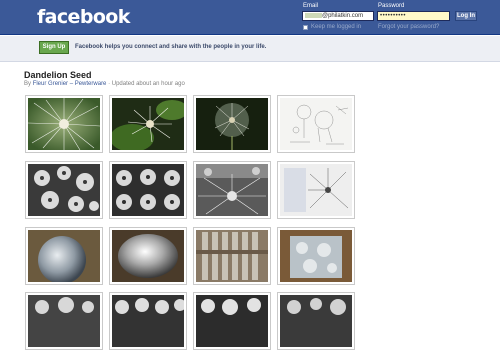 The image size is (500, 350). Describe the element at coordinates (54, 47) in the screenshot. I see `sign-up-button: Sign Up` at that location.